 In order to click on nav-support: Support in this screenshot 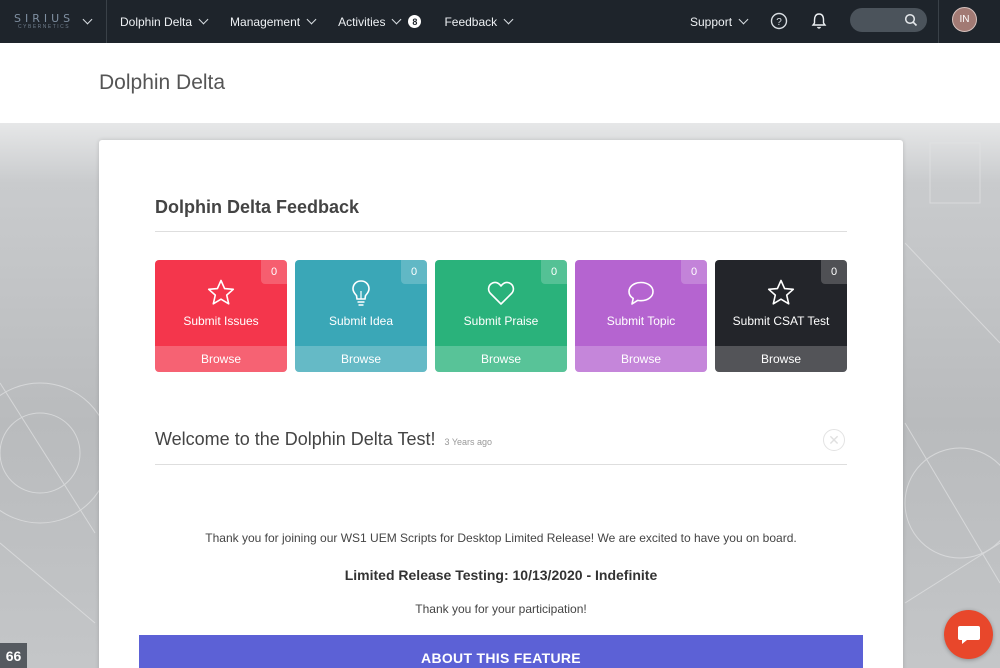, I will do `click(719, 21)`.